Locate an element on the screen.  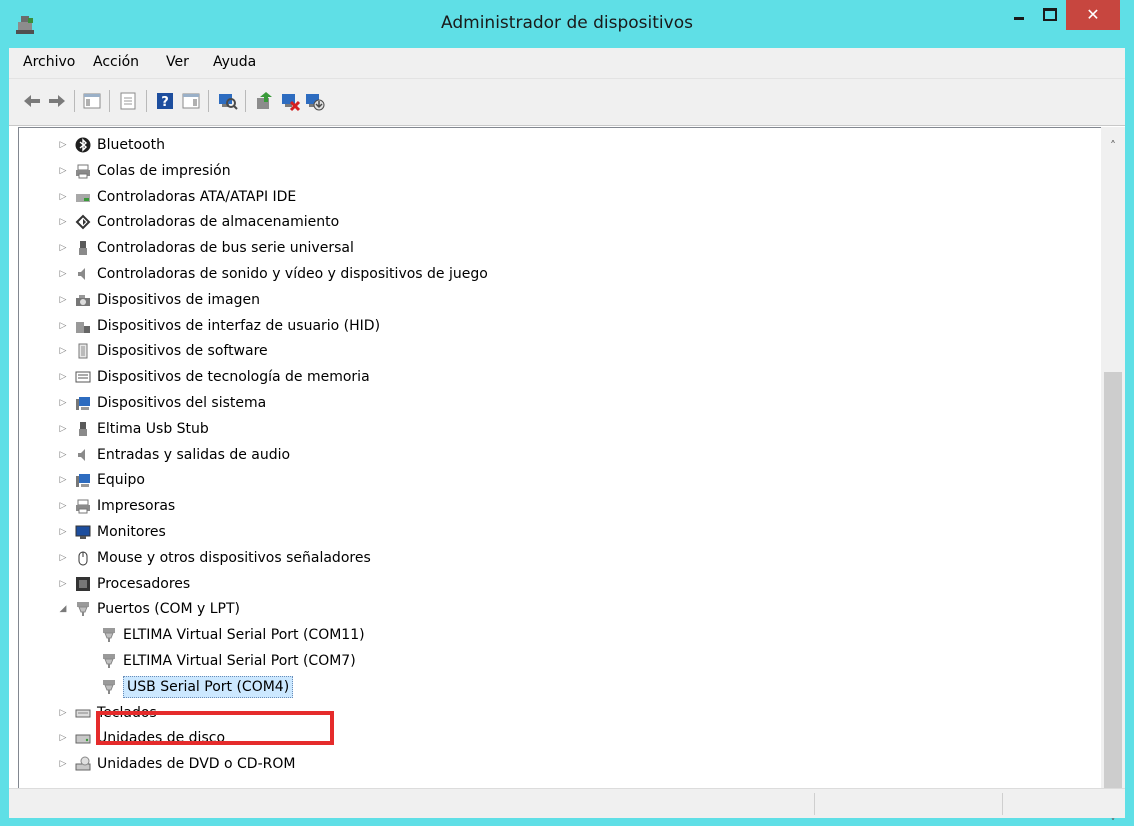
tree-category-item: ▷ Bluetooth is located at coordinates (559, 145).